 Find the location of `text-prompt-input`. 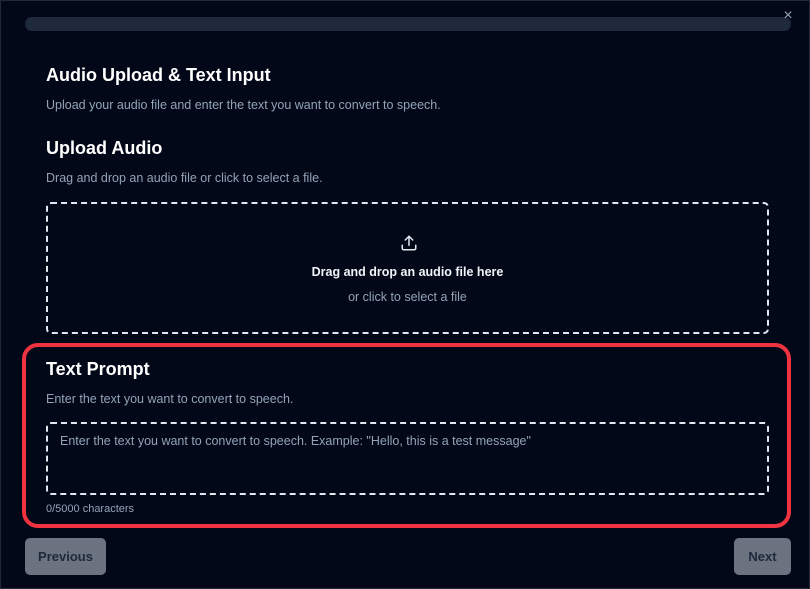

text-prompt-input is located at coordinates (407, 458).